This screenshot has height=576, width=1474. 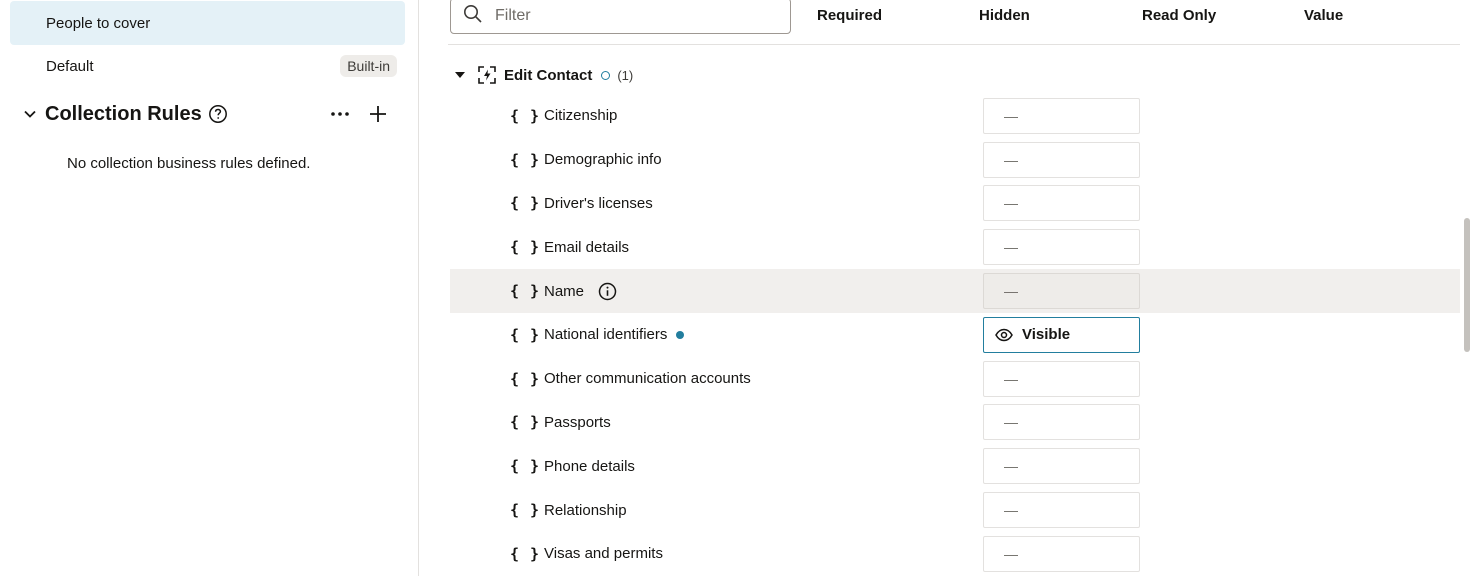 What do you see at coordinates (1179, 15) in the screenshot?
I see `column-header-read-only: Read Only` at bounding box center [1179, 15].